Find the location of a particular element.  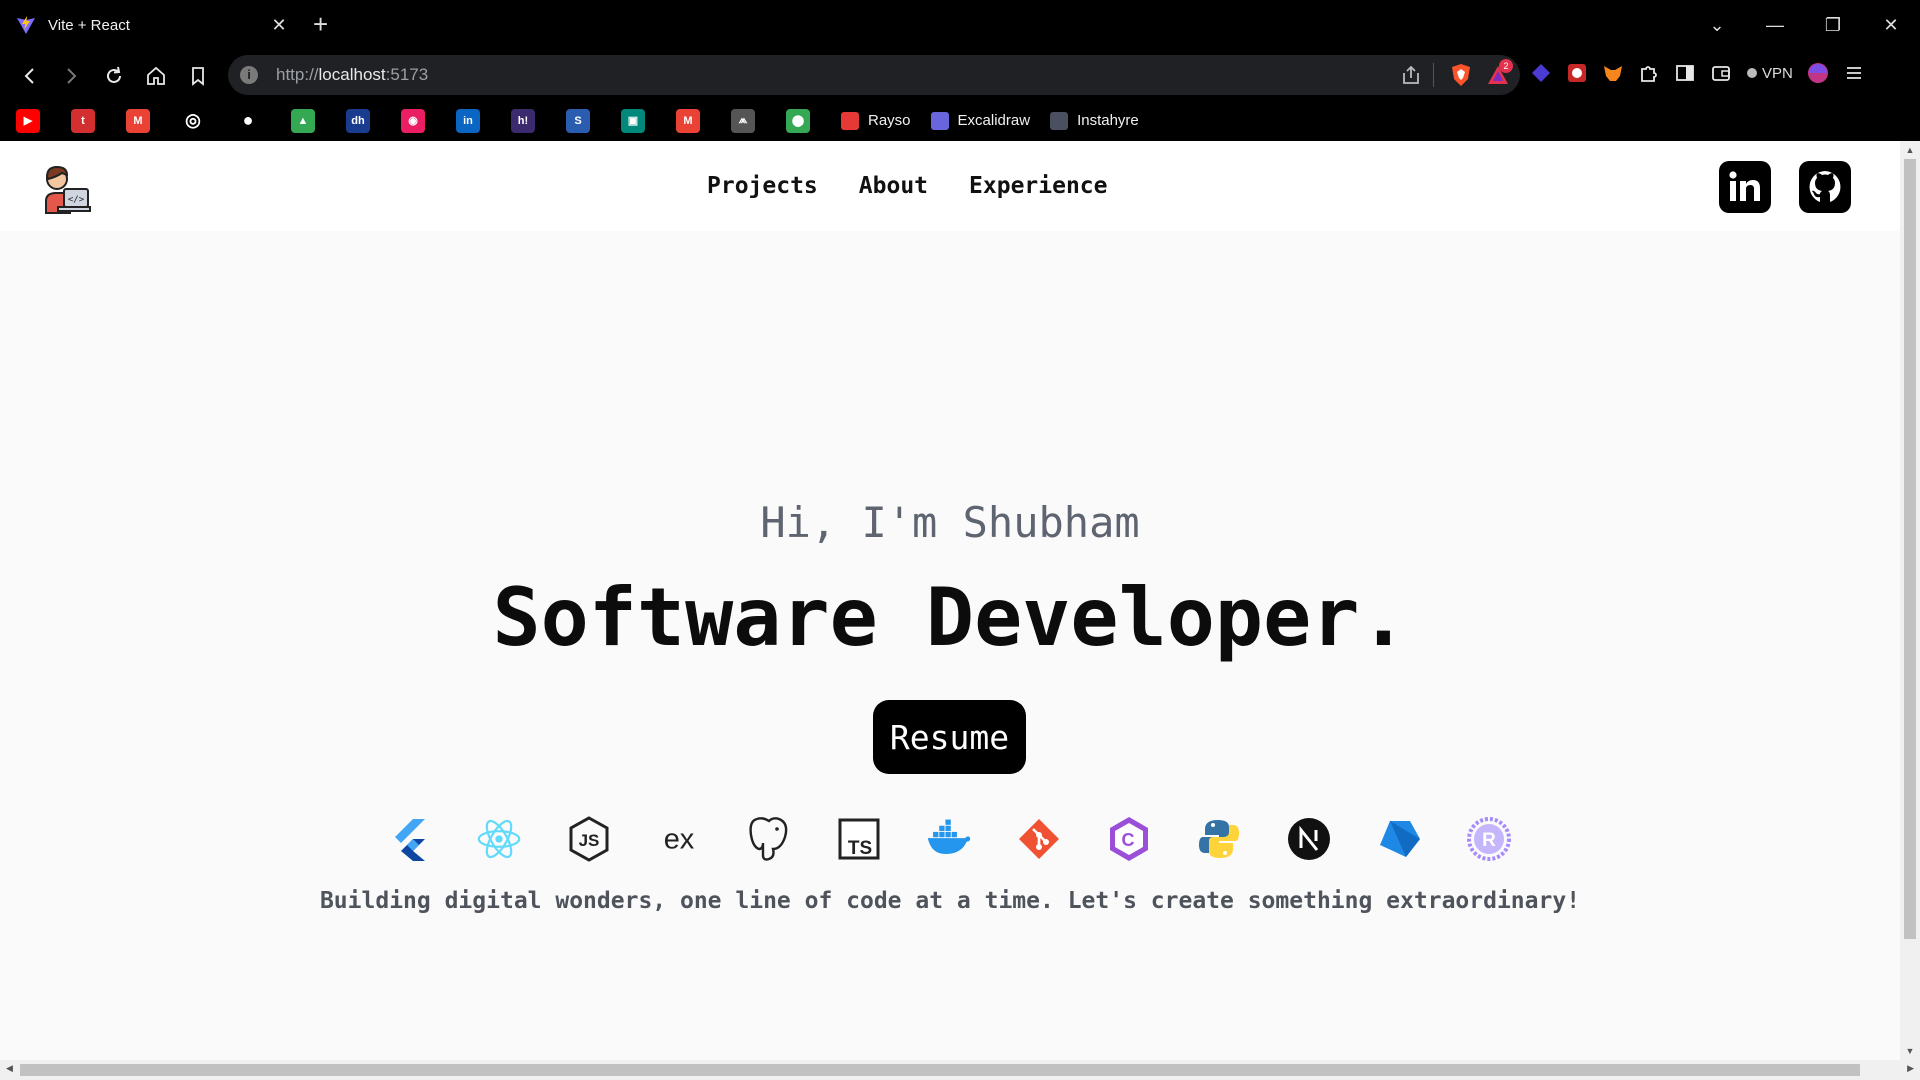

flutter-icon is located at coordinates (409, 839).